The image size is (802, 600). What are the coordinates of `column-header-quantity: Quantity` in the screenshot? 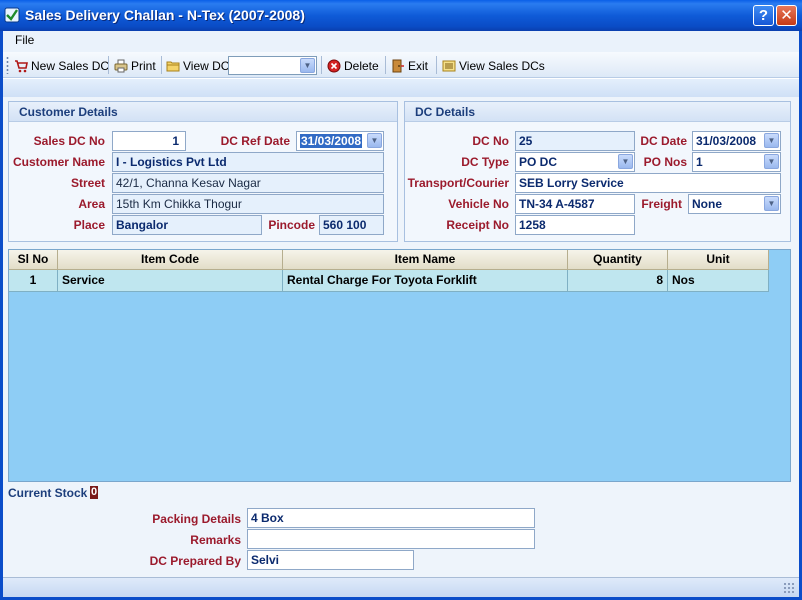 It's located at (618, 260).